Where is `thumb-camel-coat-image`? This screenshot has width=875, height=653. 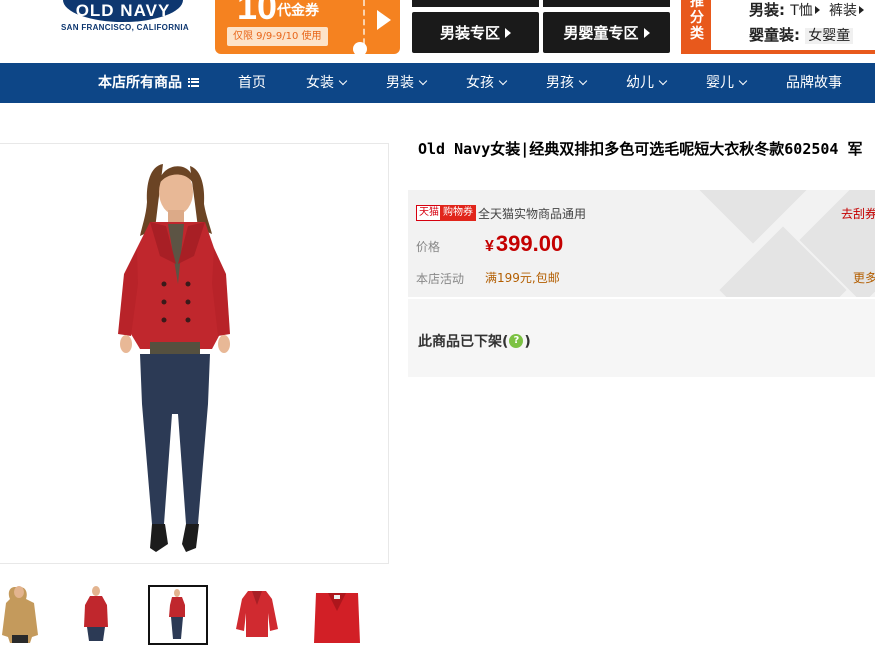 thumb-camel-coat-image is located at coordinates (20, 614).